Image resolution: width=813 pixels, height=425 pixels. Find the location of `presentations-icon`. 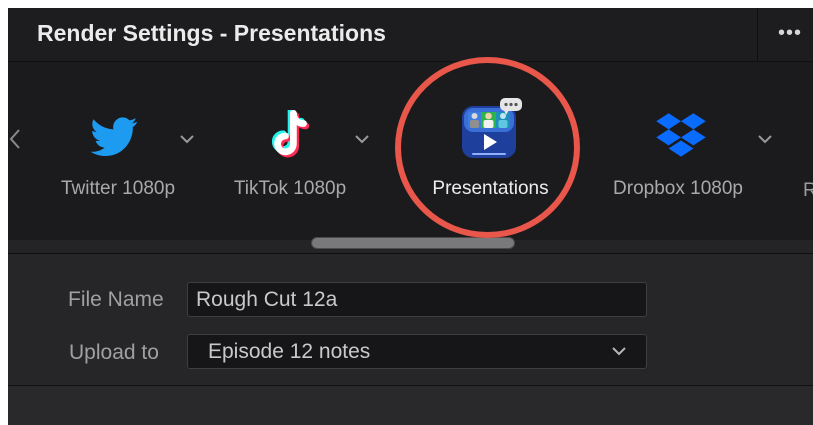

presentations-icon is located at coordinates (492, 128).